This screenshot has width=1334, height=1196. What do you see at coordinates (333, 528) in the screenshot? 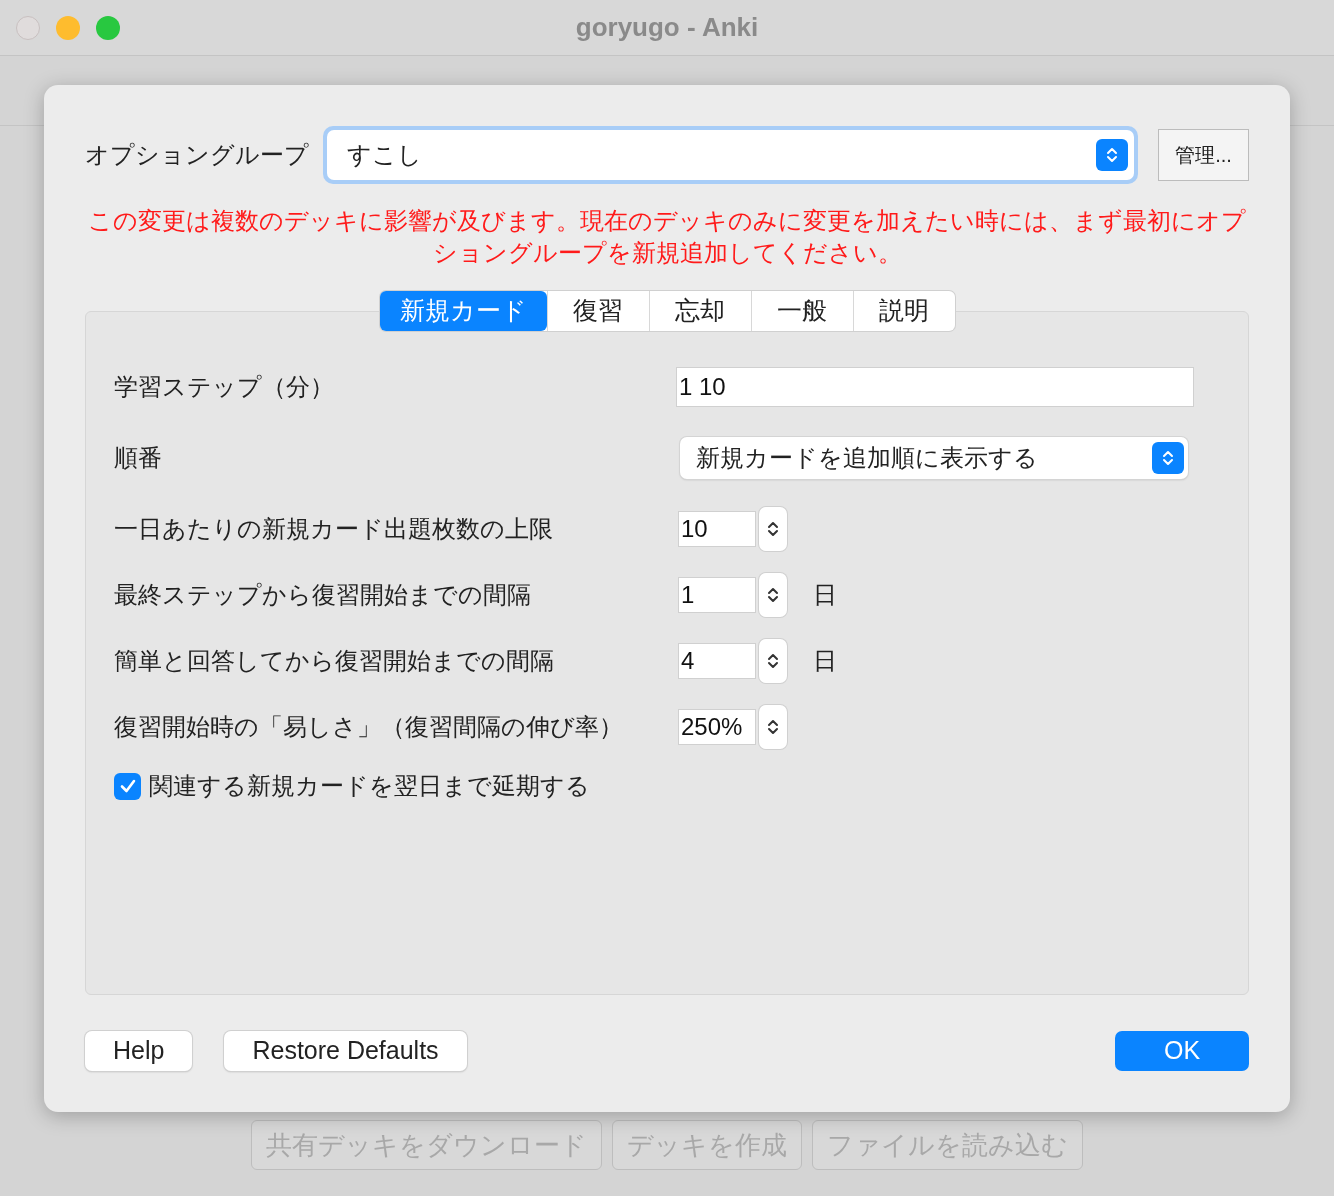
I see `setting-label: 一日あたりの新規カード出題枚数の上限` at bounding box center [333, 528].